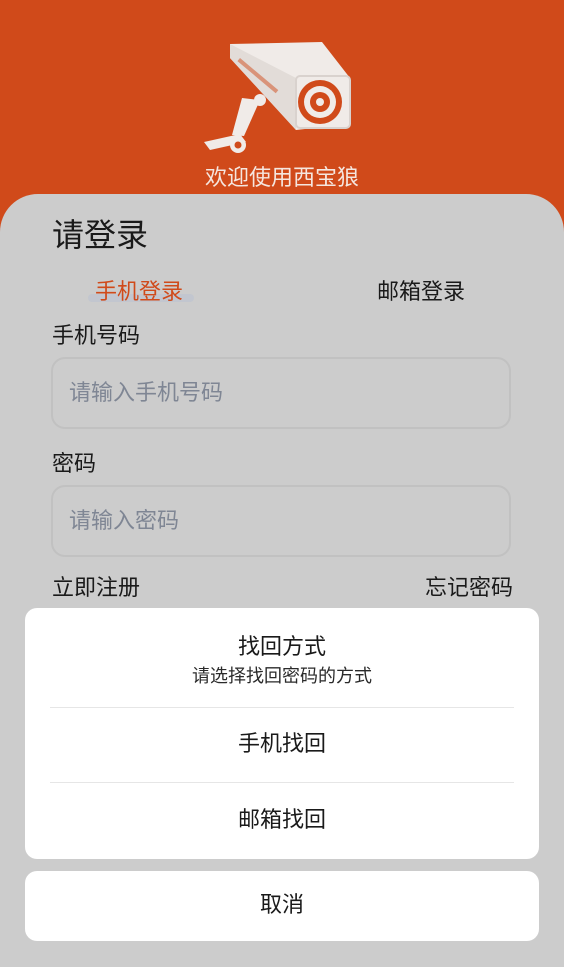 This screenshot has height=967, width=564. What do you see at coordinates (469, 586) in the screenshot?
I see `forgot-password-link: 忘记密码` at bounding box center [469, 586].